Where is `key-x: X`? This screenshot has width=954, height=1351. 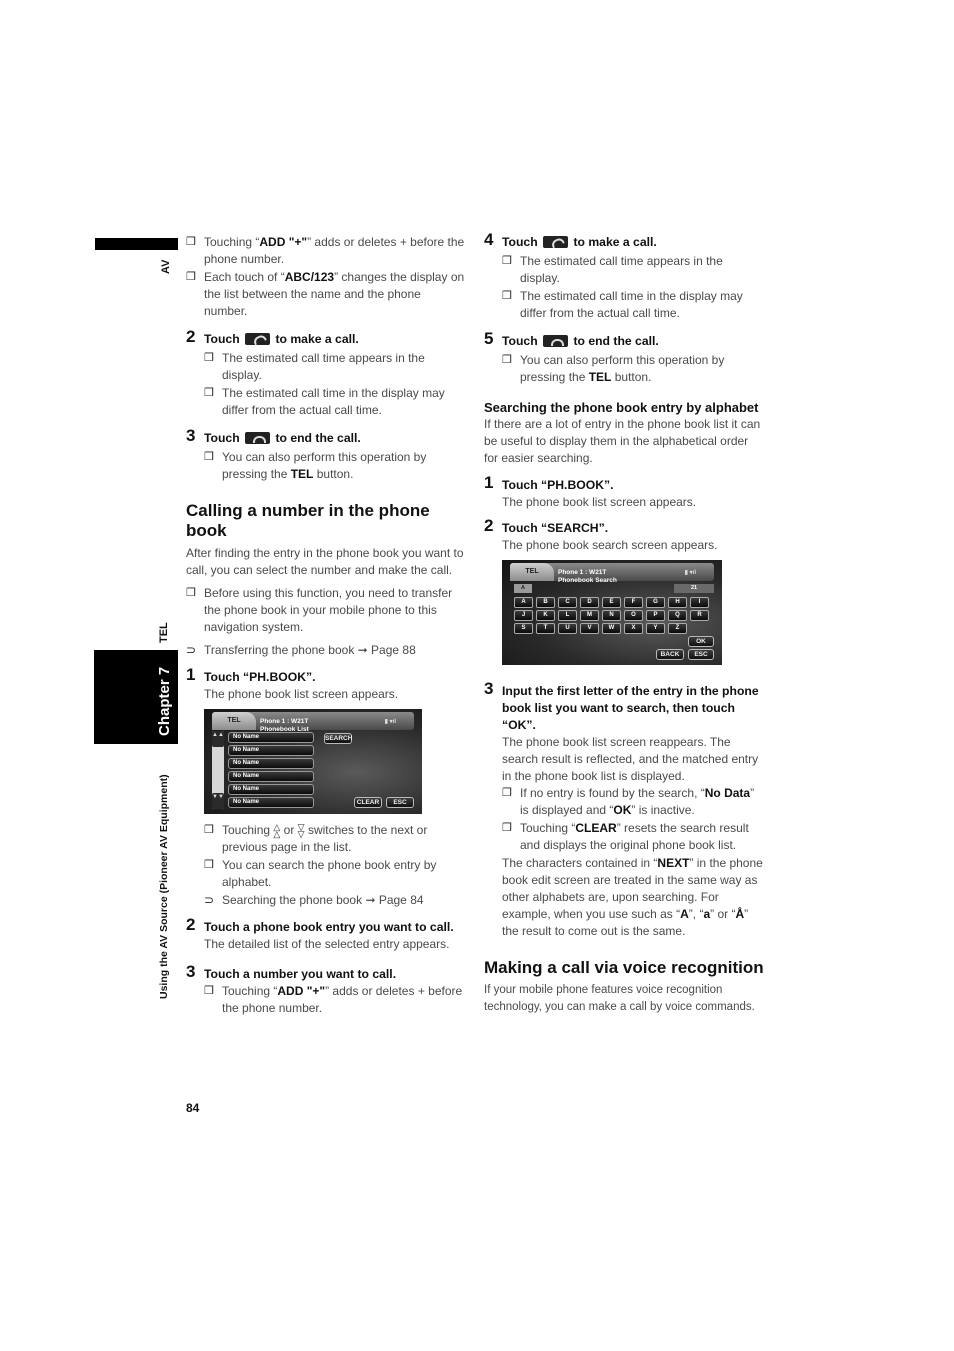
key-x: X is located at coordinates (633, 628).